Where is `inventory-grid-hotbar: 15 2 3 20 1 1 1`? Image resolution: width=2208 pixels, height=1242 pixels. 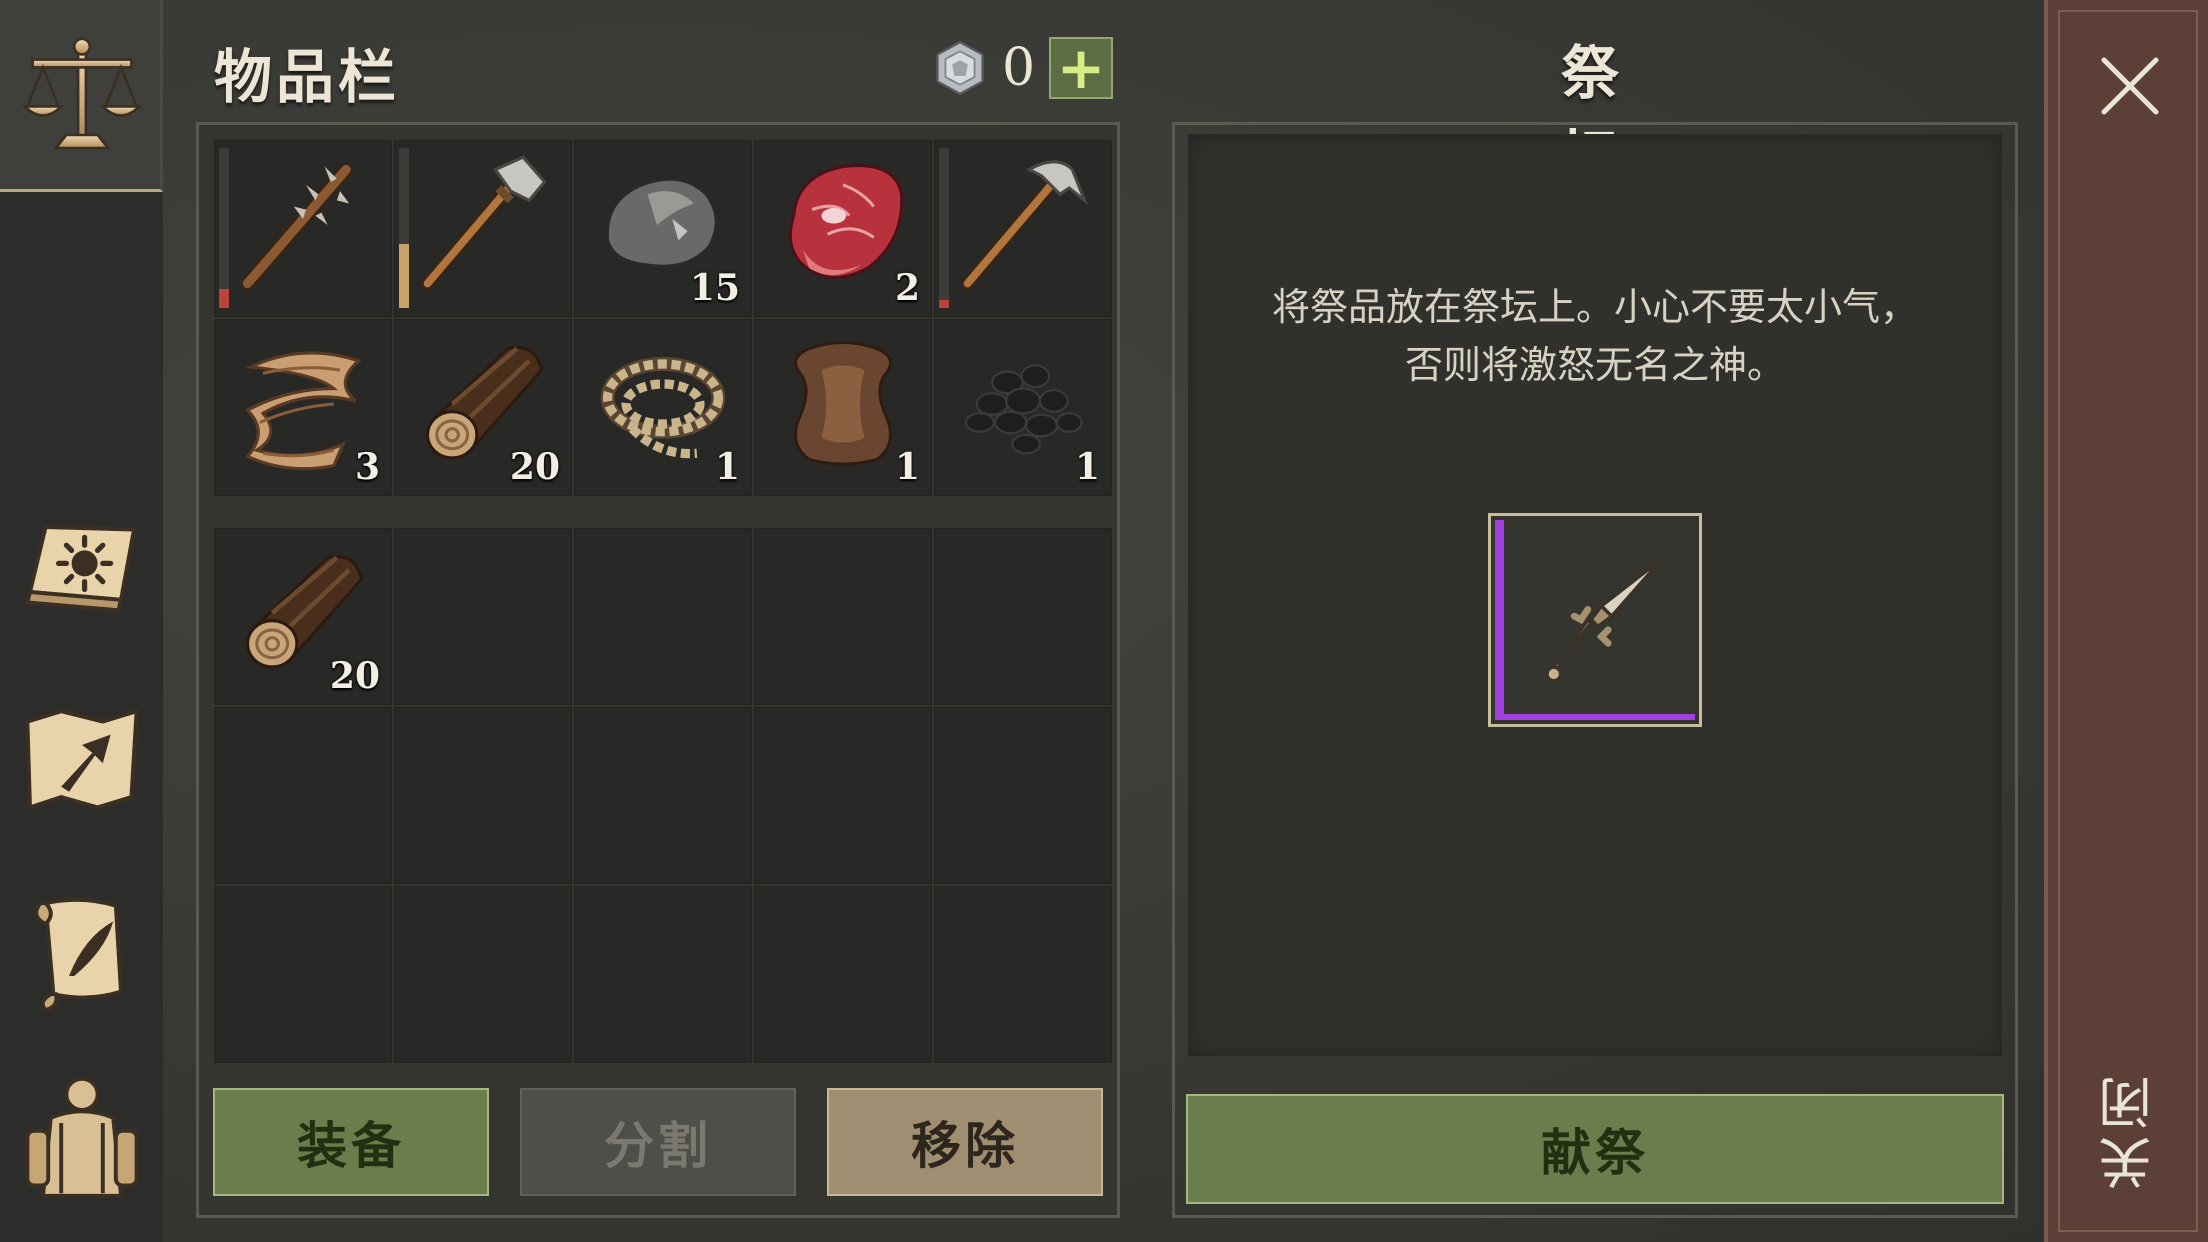
inventory-grid-hotbar: 15 2 3 20 1 1 1 is located at coordinates (663, 318).